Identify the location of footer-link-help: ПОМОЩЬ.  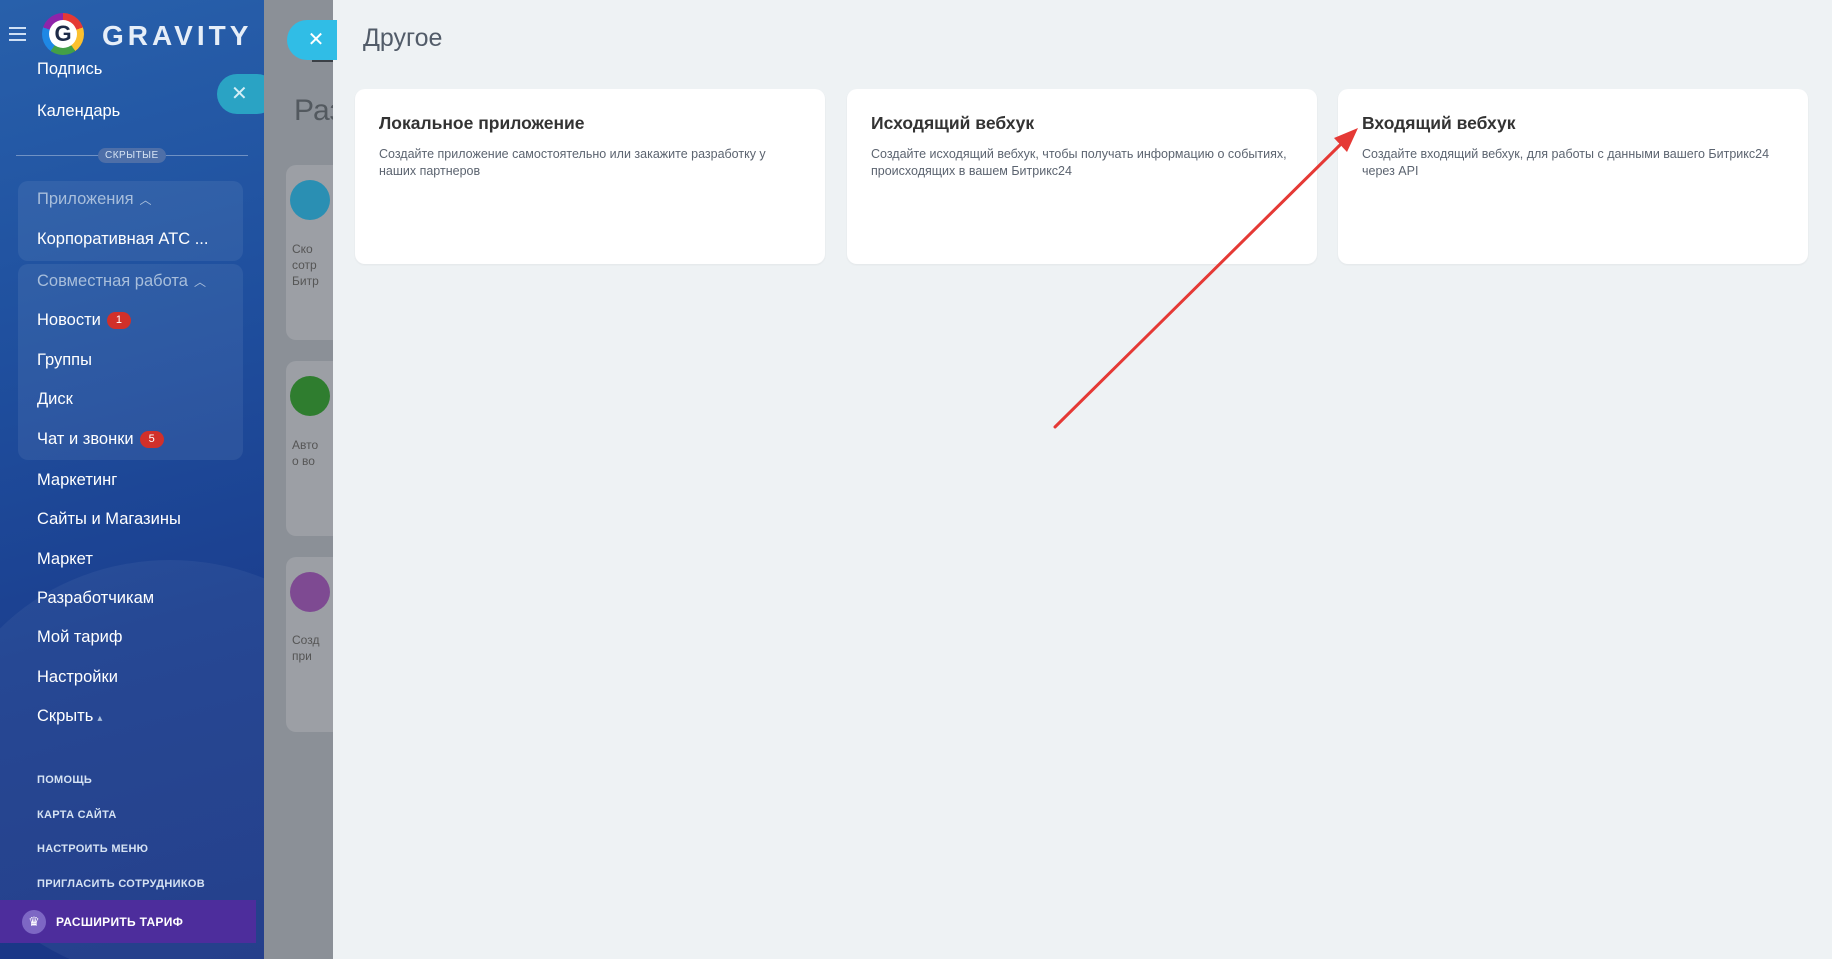
(64, 780).